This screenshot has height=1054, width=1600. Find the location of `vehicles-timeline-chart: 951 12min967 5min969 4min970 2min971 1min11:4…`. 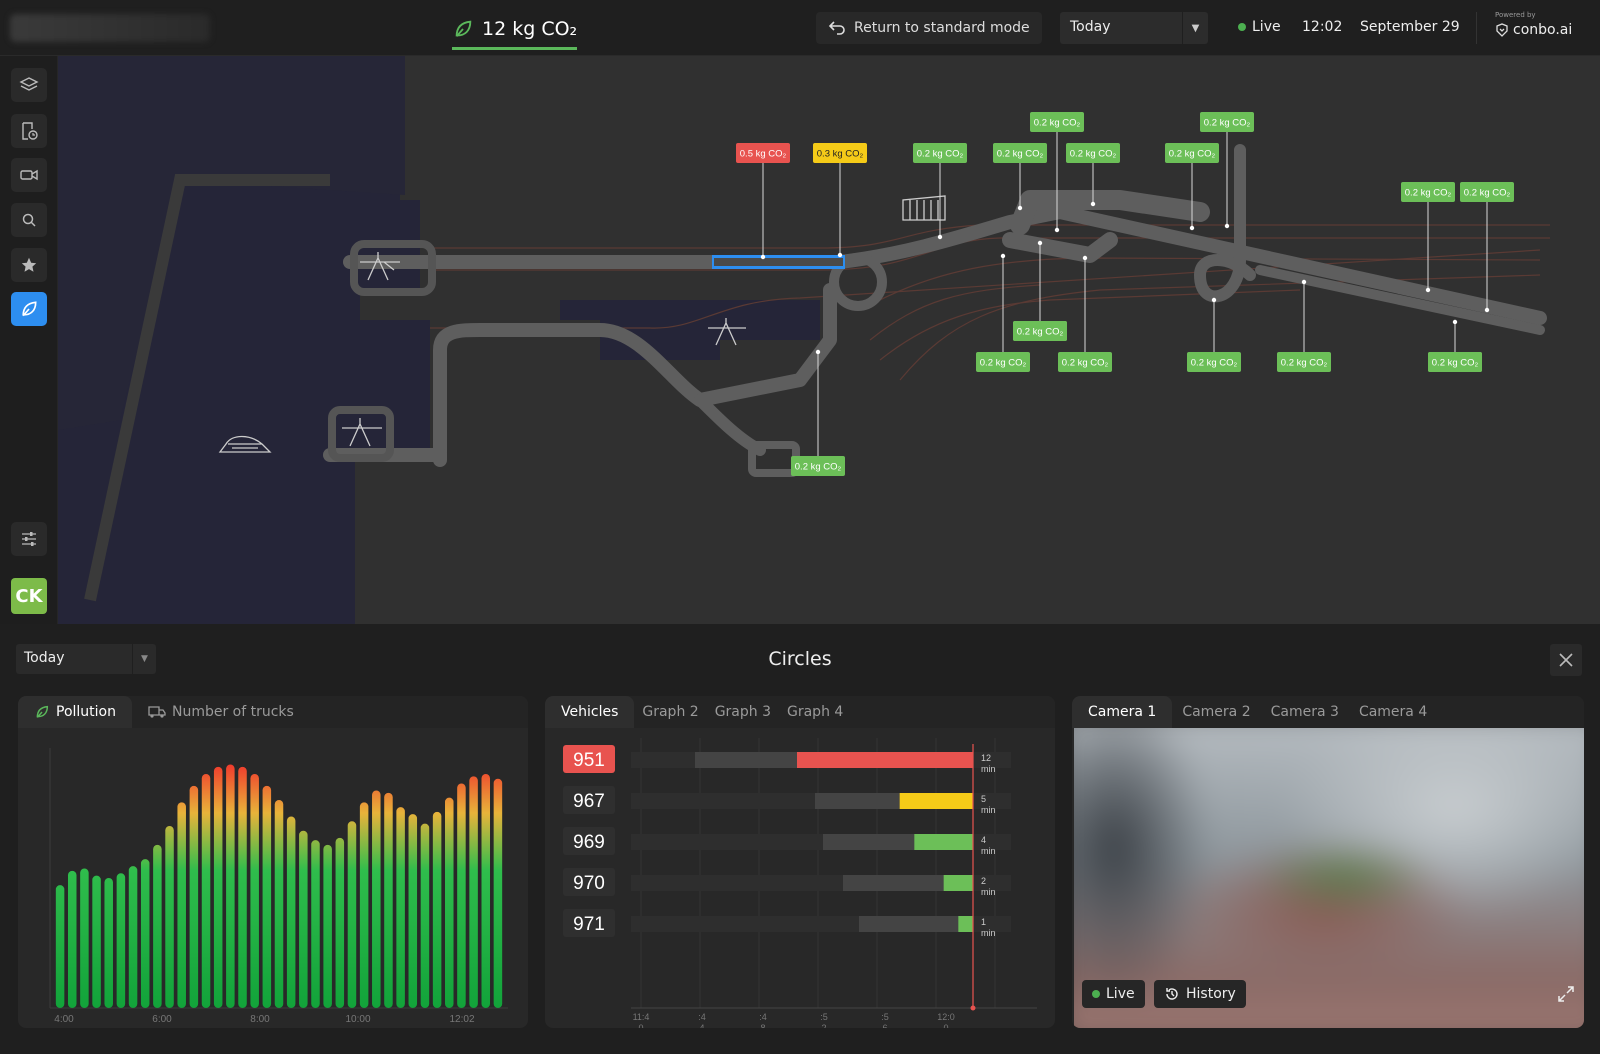

vehicles-timeline-chart: 951 12min967 5min969 4min970 2min971 1min11:4… is located at coordinates (800, 883).